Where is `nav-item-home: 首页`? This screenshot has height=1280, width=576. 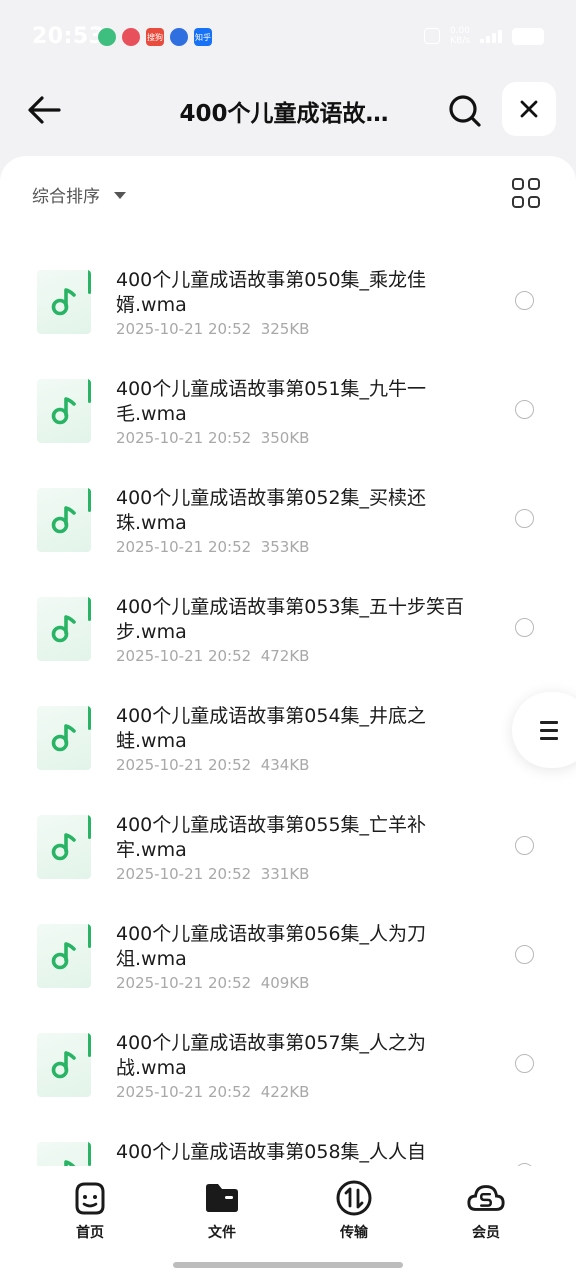 nav-item-home: 首页 is located at coordinates (90, 1210).